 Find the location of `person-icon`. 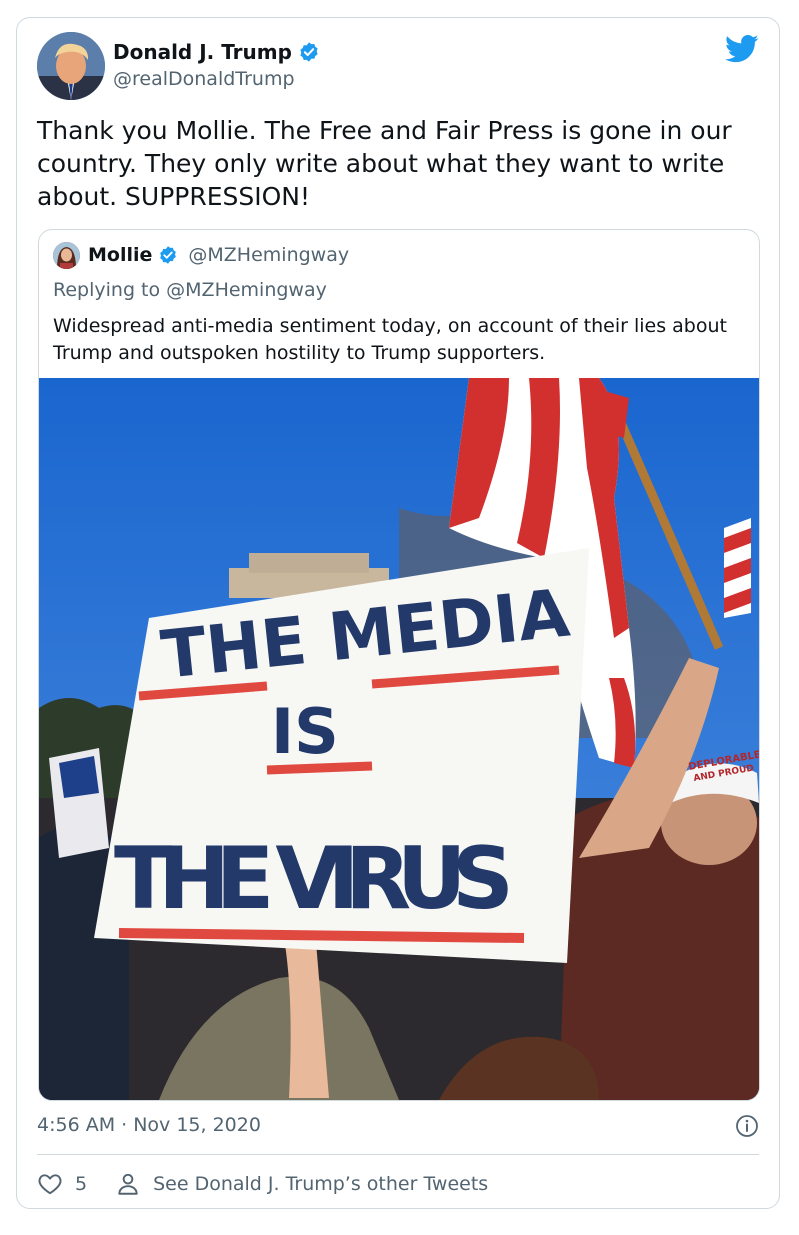

person-icon is located at coordinates (128, 1184).